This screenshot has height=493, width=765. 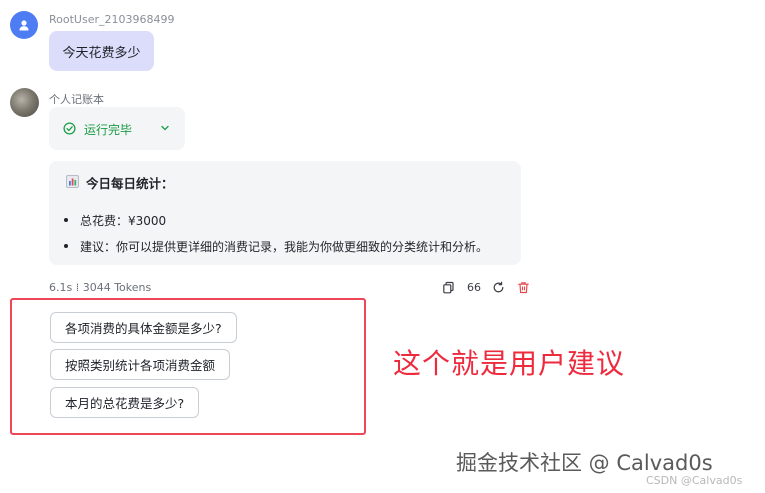 I want to click on run-status-text: 运行完毕, so click(x=108, y=130).